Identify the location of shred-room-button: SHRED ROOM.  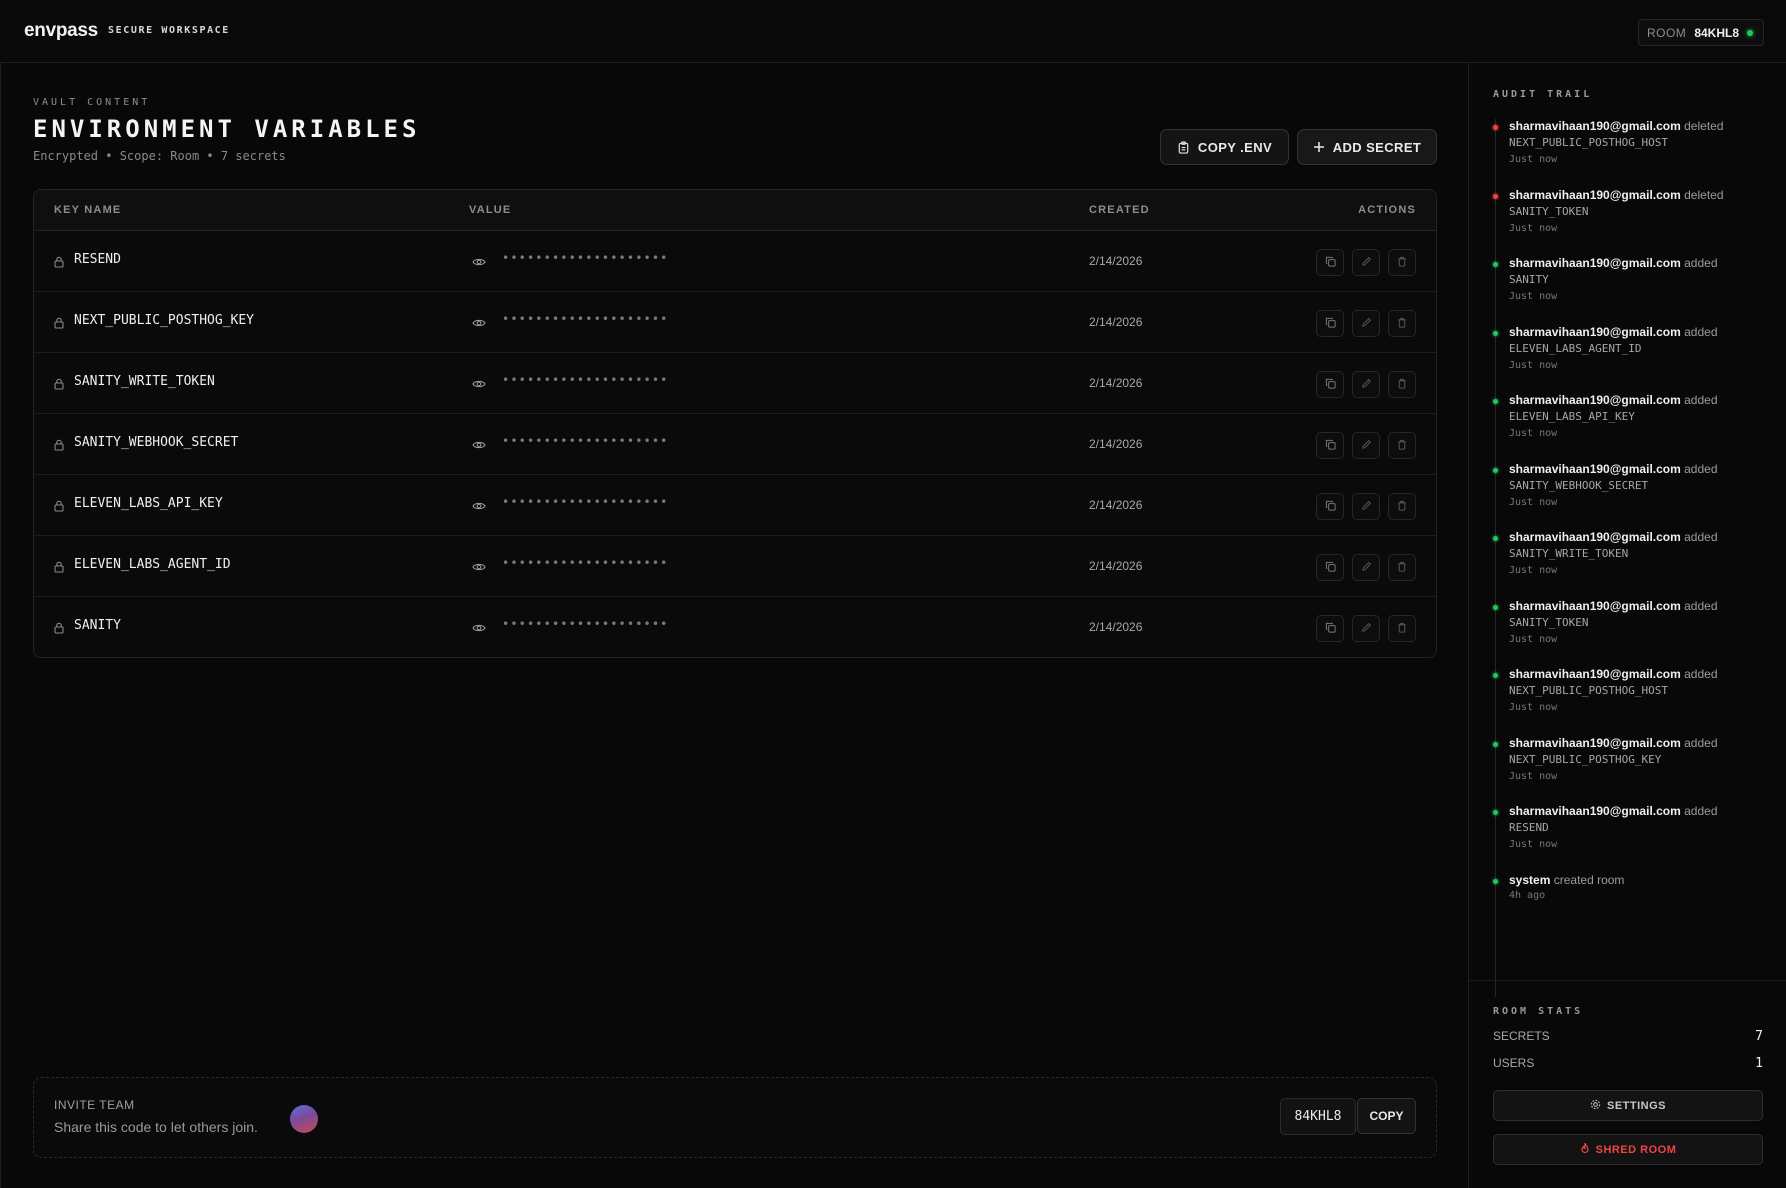
(1628, 1149).